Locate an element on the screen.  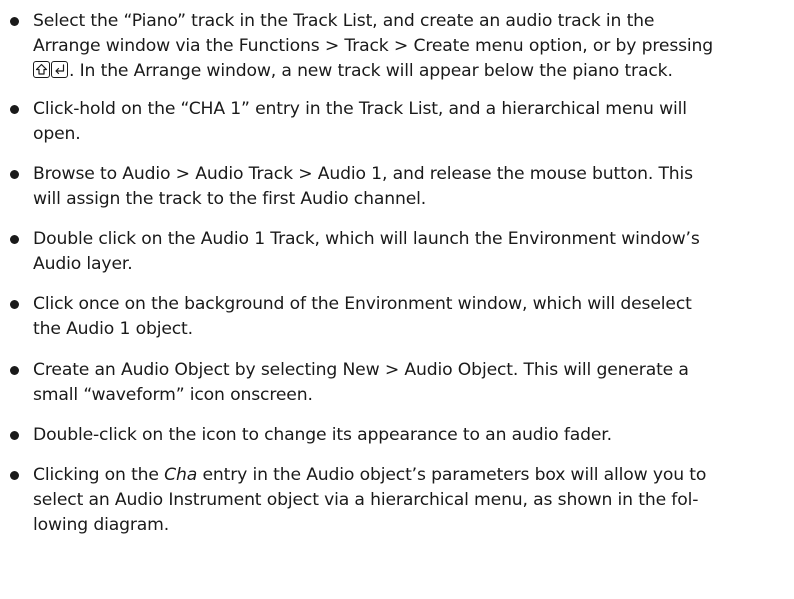
bullet-text-line: Audio layer. is located at coordinates (83, 264).